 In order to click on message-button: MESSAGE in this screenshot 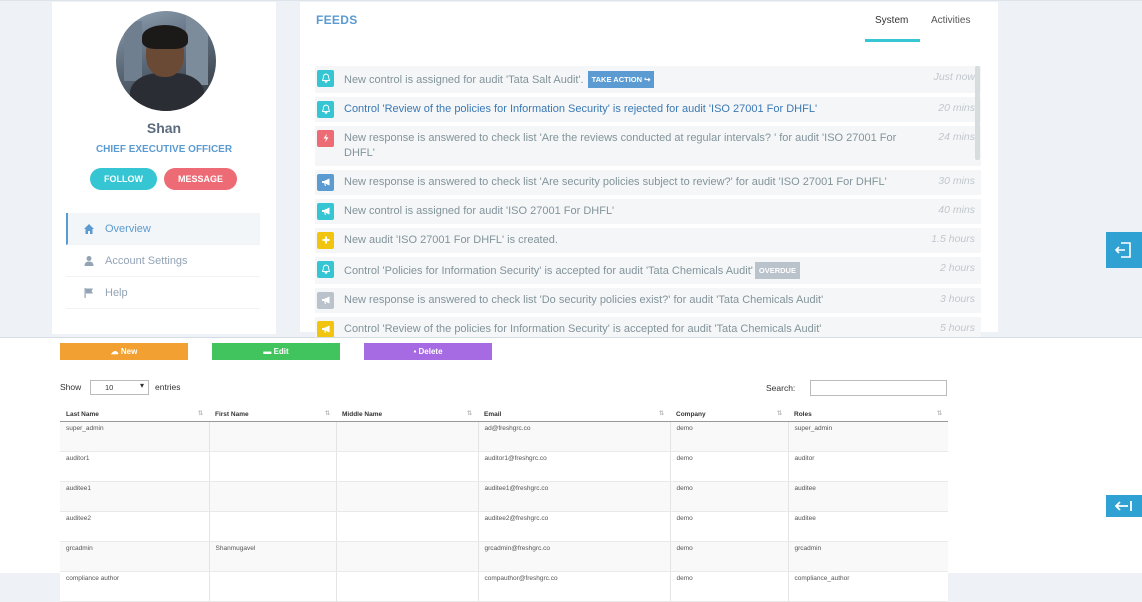, I will do `click(200, 179)`.